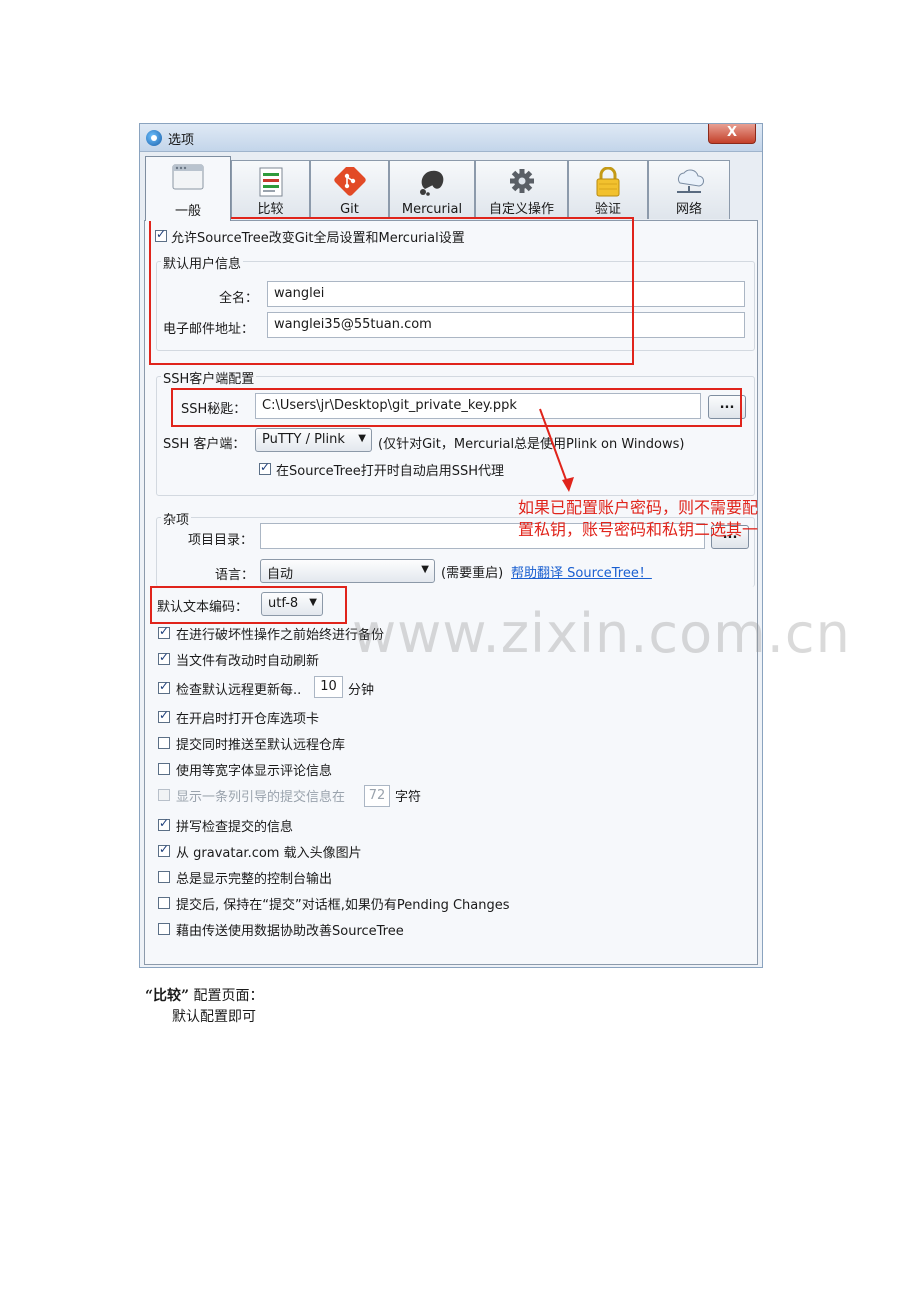 Image resolution: width=920 pixels, height=1302 pixels. I want to click on tab-label: 网络, so click(688, 209).